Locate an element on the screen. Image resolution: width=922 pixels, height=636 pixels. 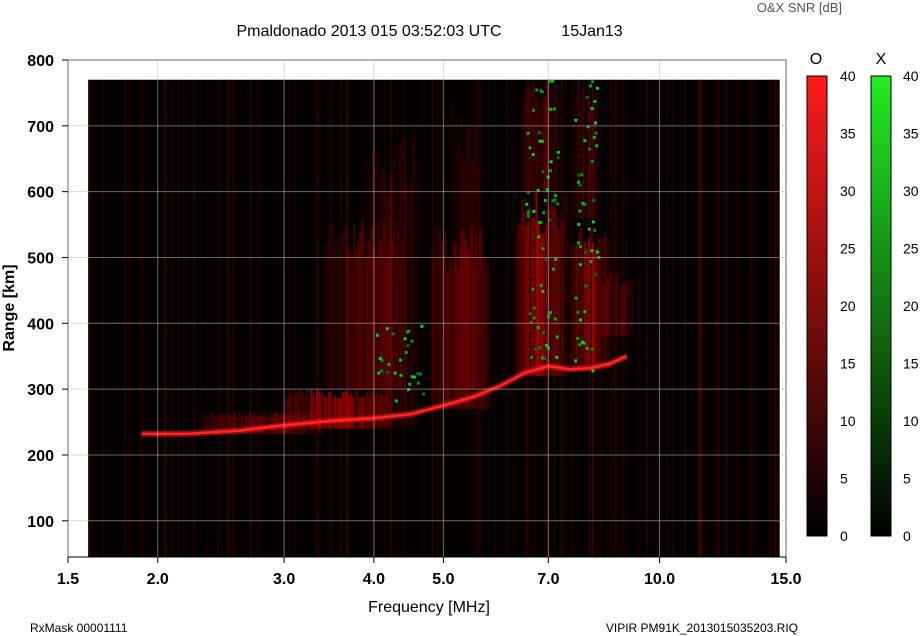
snr-label: O&X SNR [dB] is located at coordinates (799, 7).